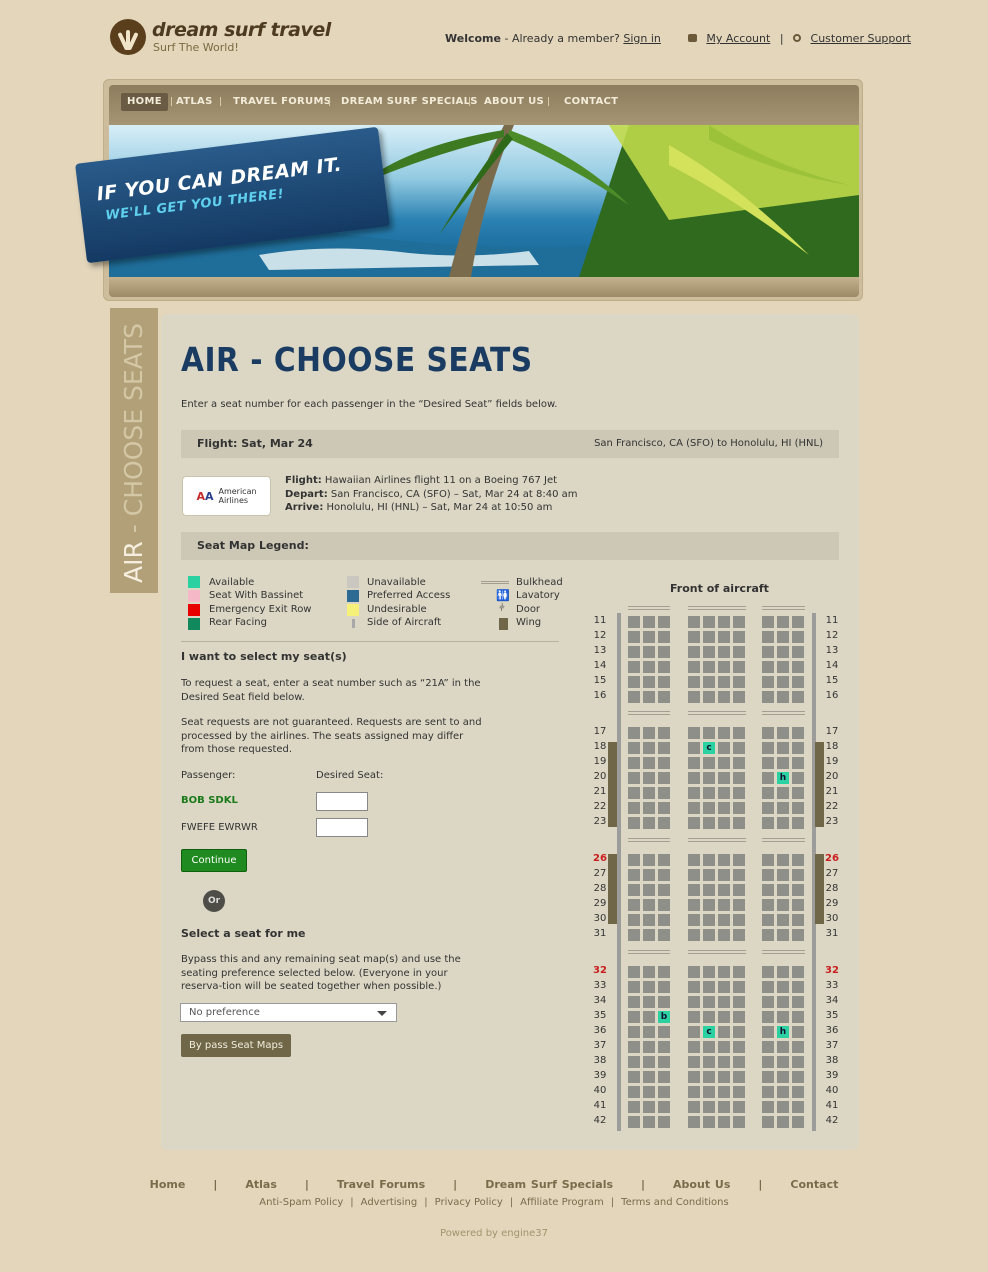 The image size is (988, 1272). I want to click on row-number-left: 13, so click(600, 650).